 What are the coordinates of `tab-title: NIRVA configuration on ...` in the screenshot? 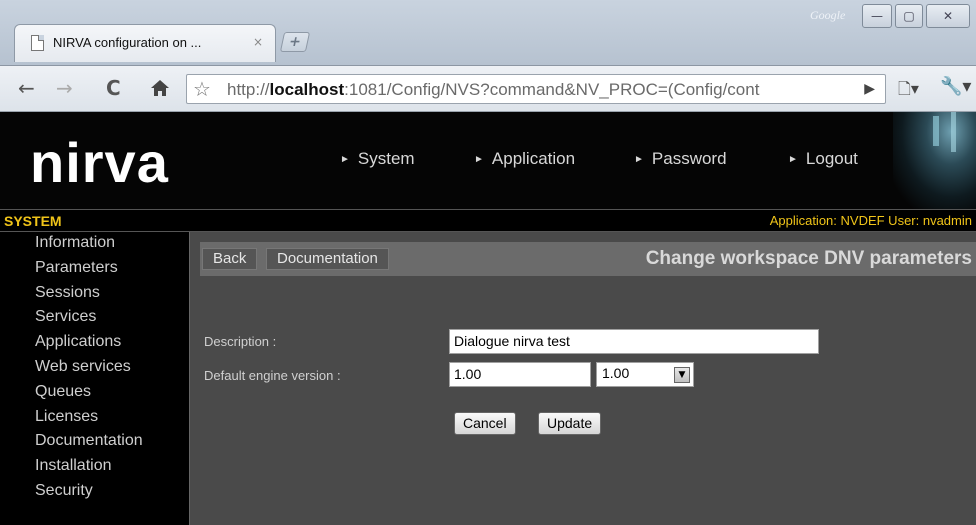 It's located at (127, 42).